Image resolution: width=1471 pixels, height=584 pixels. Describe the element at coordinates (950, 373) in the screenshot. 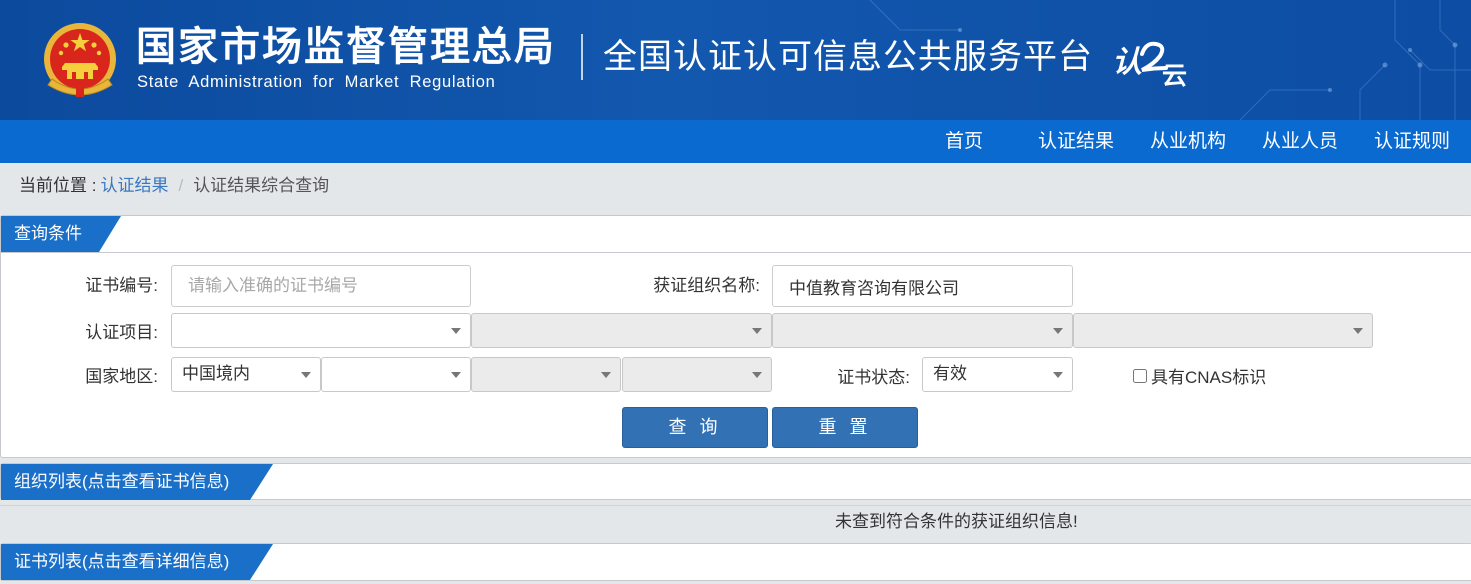

I see `cert-status-value: 有效` at that location.